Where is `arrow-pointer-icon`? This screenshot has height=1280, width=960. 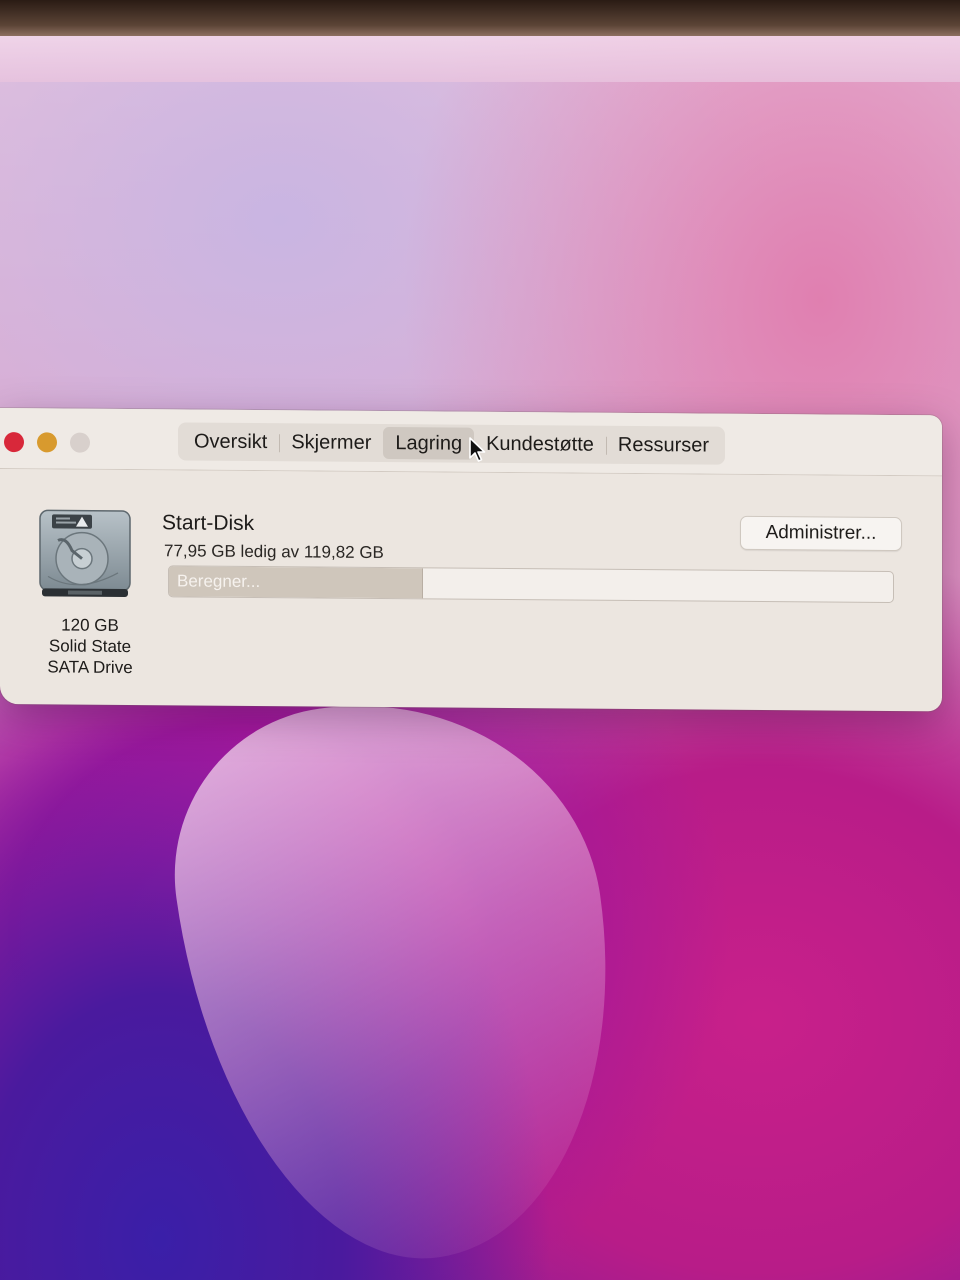 arrow-pointer-icon is located at coordinates (477, 449).